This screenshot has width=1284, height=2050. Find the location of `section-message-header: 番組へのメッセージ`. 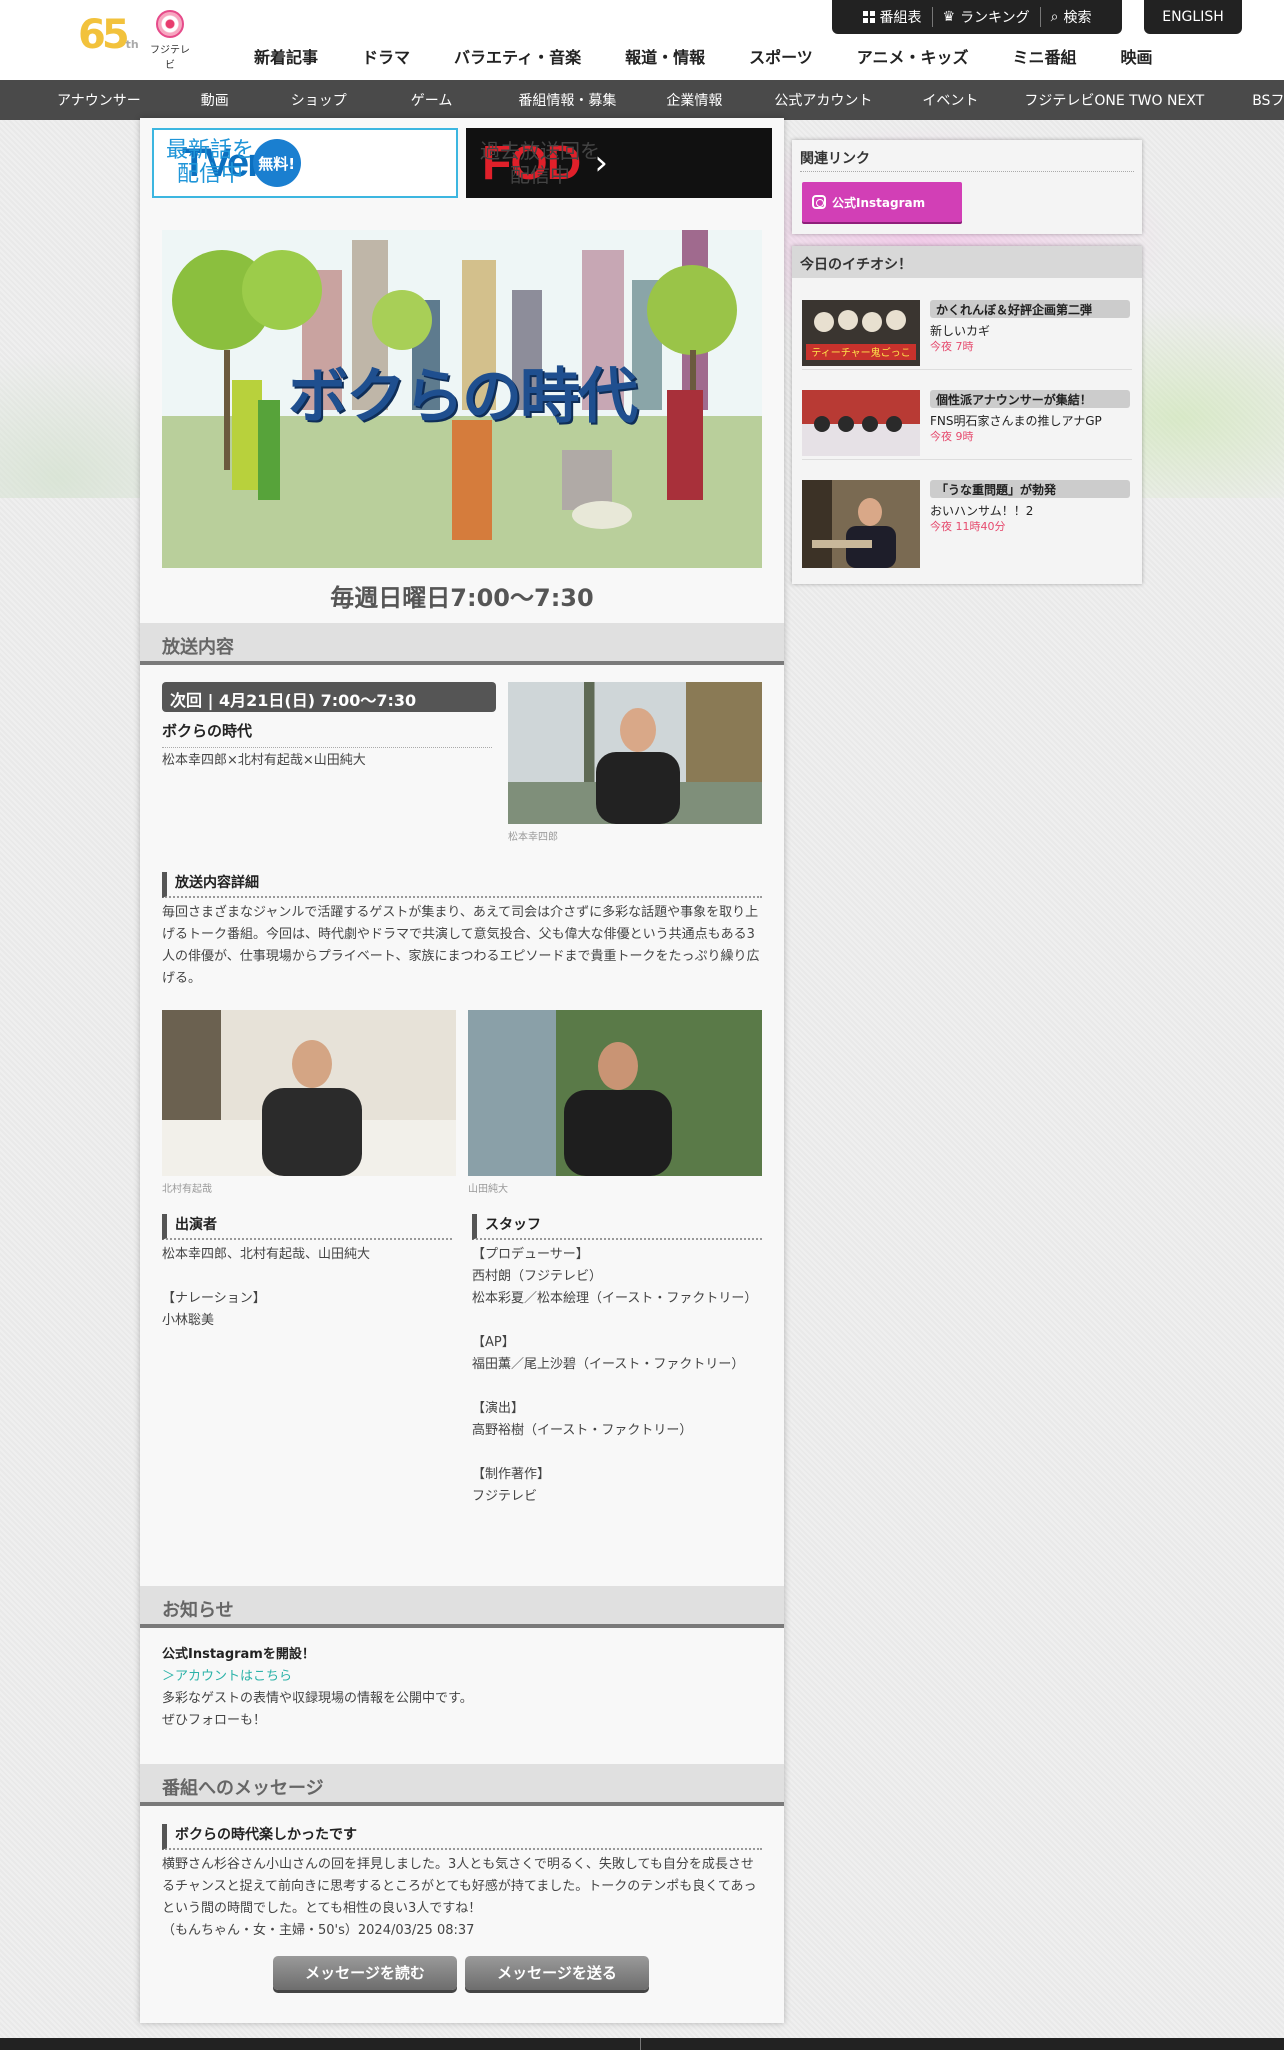

section-message-header: 番組へのメッセージ is located at coordinates (462, 1785).